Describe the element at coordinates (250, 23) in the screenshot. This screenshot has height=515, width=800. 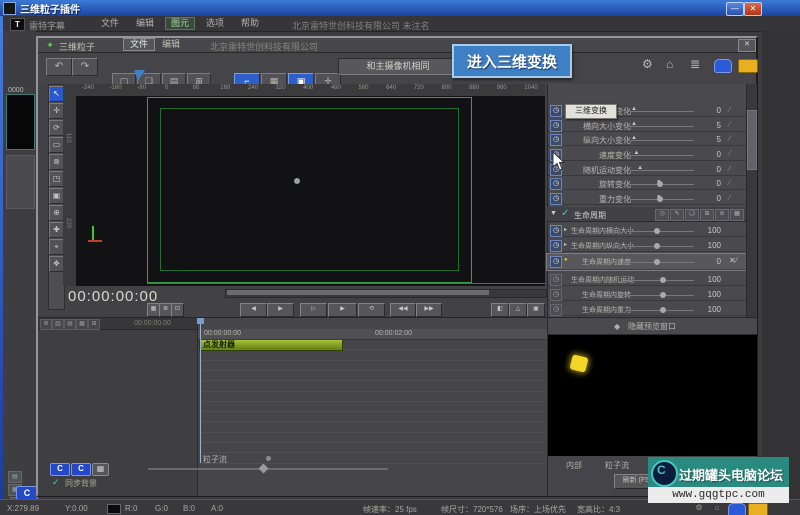
I see `menu-帮助: 帮助` at that location.